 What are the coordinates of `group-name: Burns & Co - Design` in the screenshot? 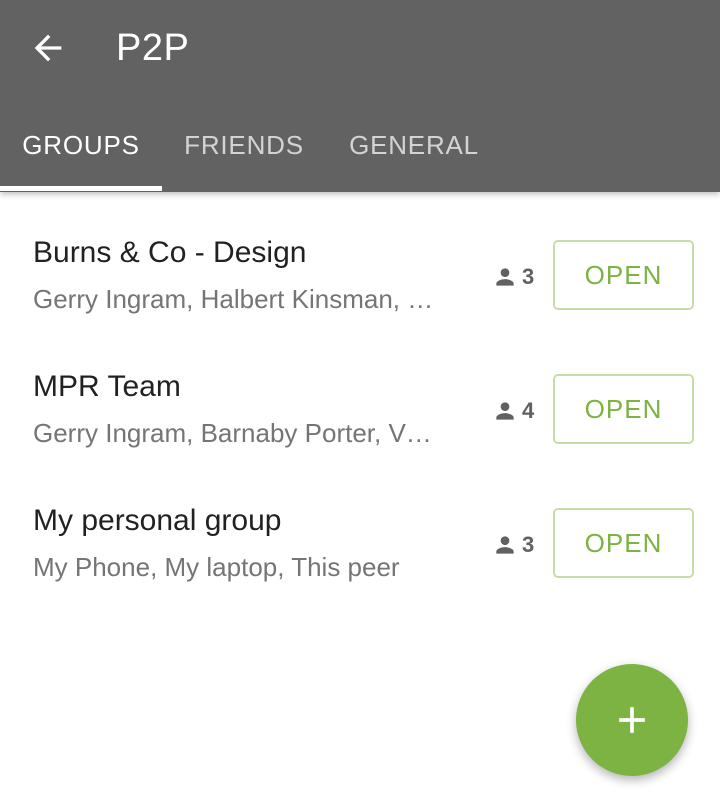 It's located at (170, 252).